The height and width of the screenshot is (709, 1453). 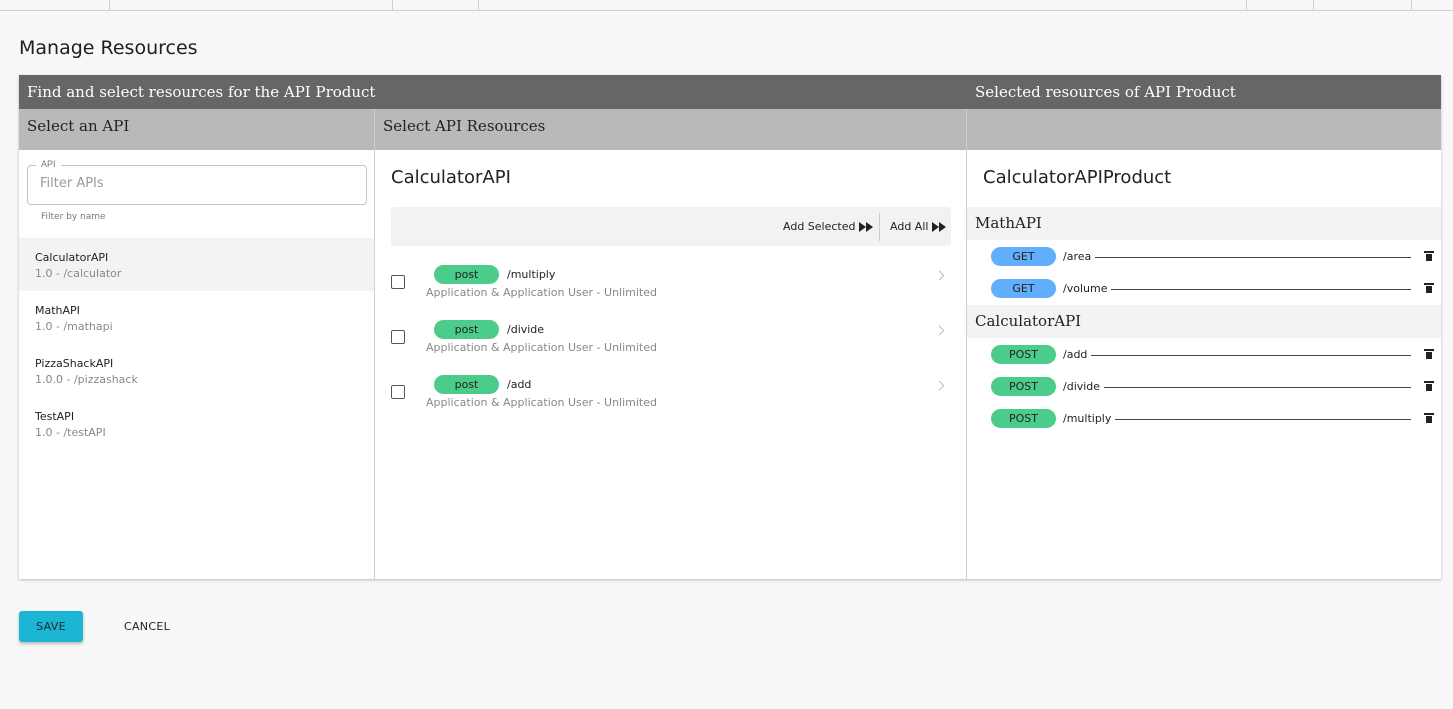 I want to click on selected-group-header: MathAPI, so click(x=1204, y=223).